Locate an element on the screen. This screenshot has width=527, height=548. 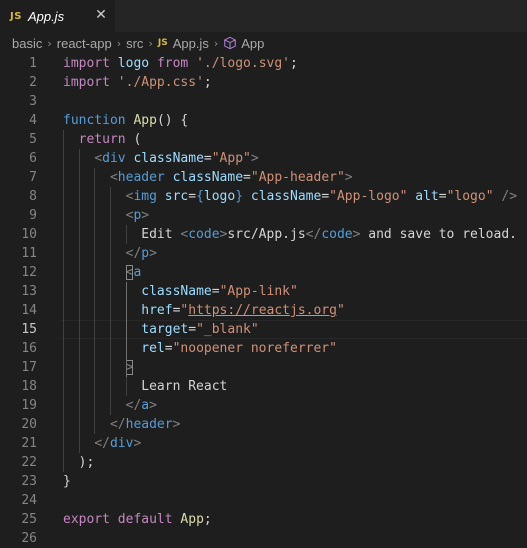
line-number: 3 is located at coordinates (33, 101).